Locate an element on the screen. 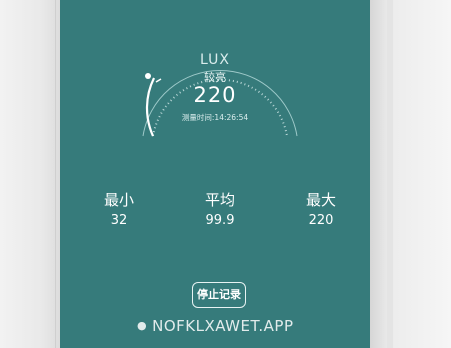 The width and height of the screenshot is (451, 348). device-side-edge is located at coordinates (390, 174).